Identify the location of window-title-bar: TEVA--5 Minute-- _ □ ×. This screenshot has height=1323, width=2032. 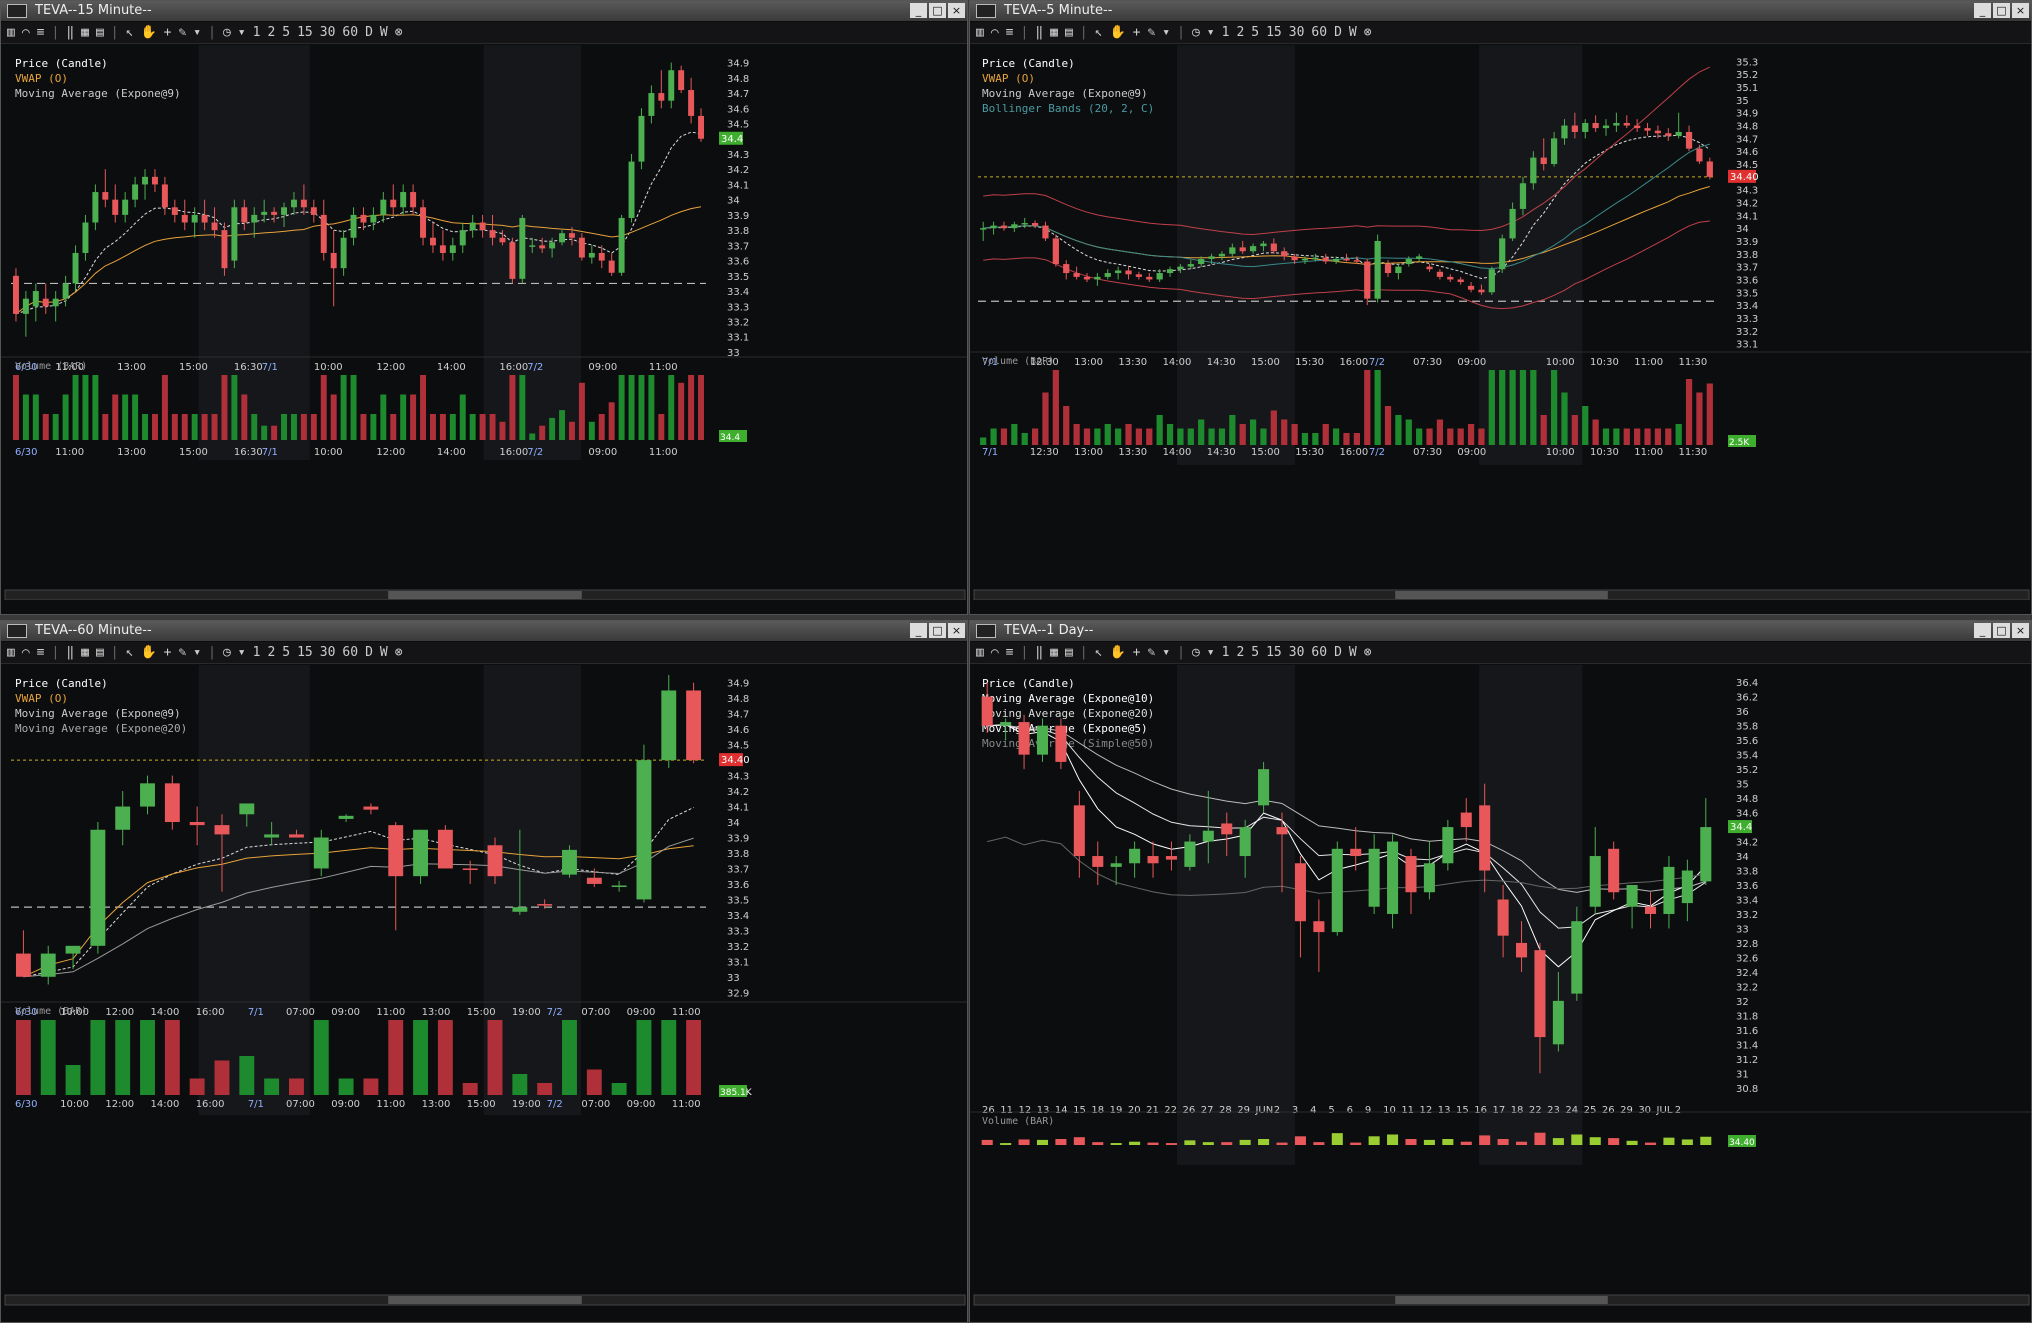
(1500, 11).